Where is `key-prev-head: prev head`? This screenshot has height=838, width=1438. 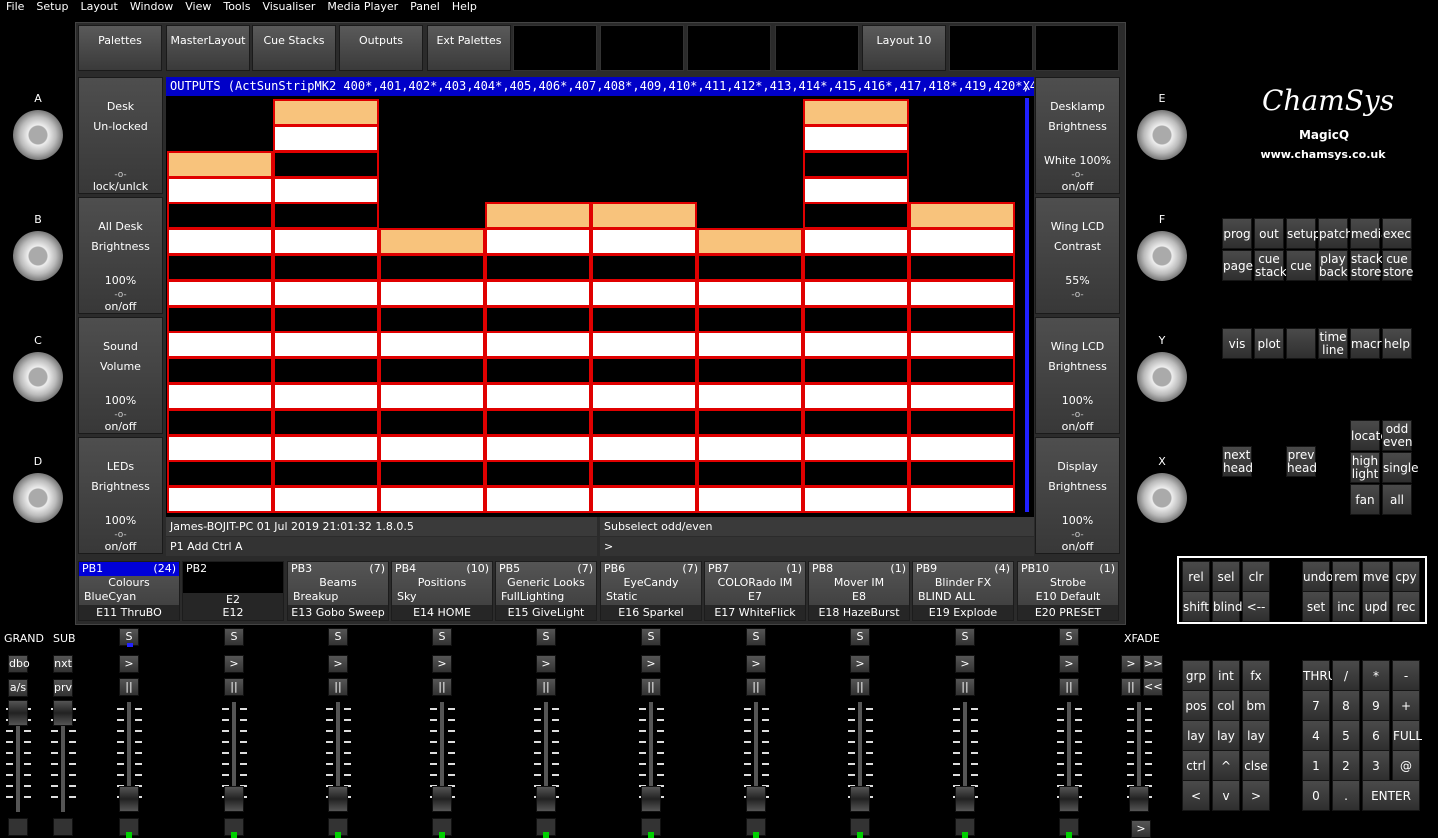 key-prev-head: prev head is located at coordinates (1301, 461).